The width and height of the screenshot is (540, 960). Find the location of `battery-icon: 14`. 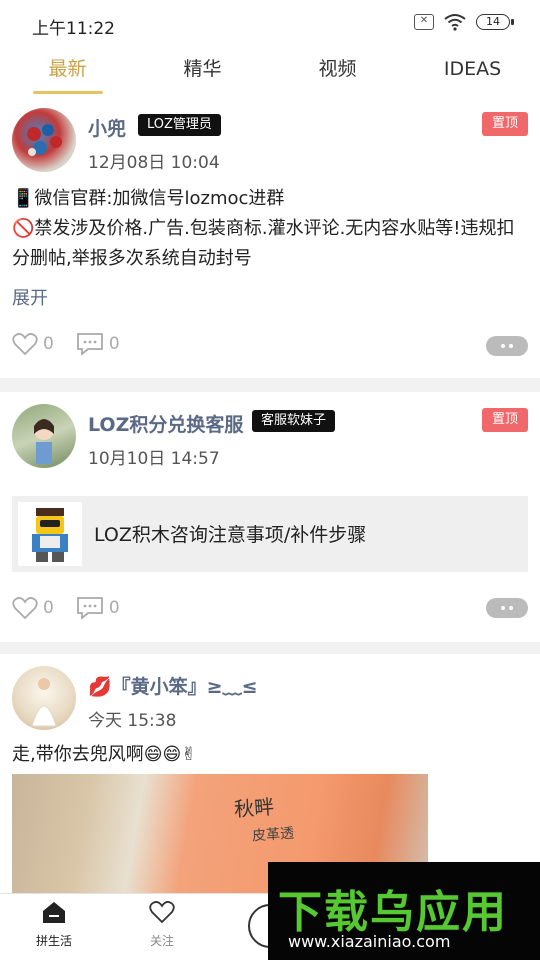

battery-icon: 14 is located at coordinates (495, 22).